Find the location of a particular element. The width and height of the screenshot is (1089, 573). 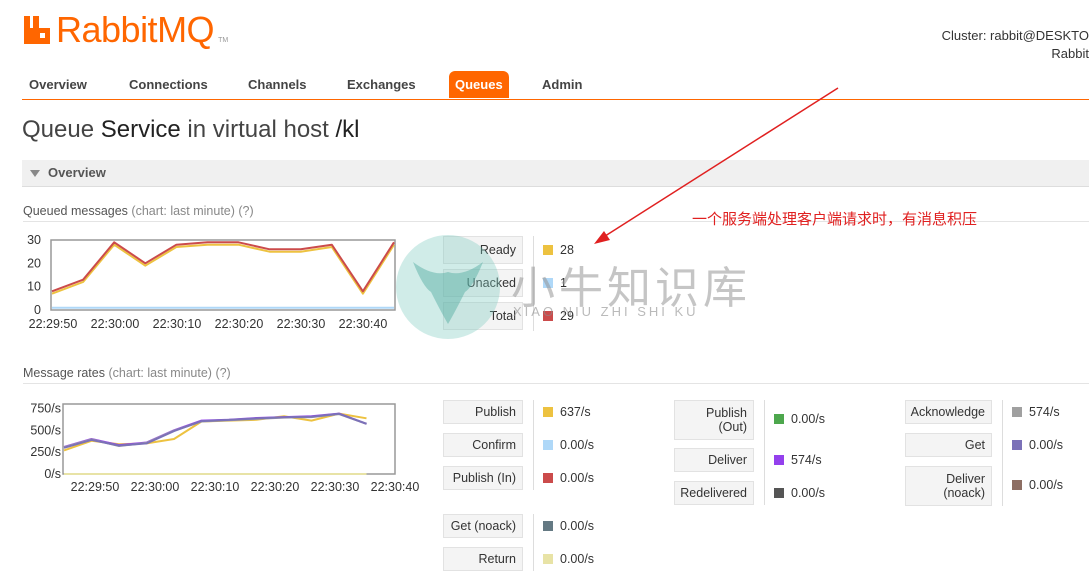

unacked-swatch is located at coordinates (548, 283).